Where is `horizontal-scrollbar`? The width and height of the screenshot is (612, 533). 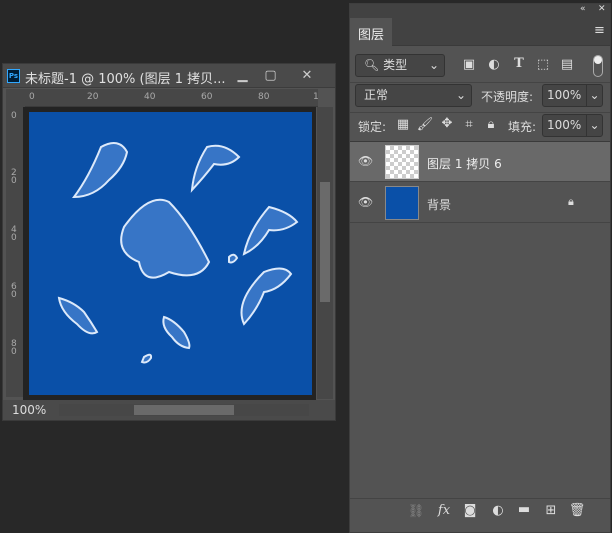 horizontal-scrollbar is located at coordinates (184, 410).